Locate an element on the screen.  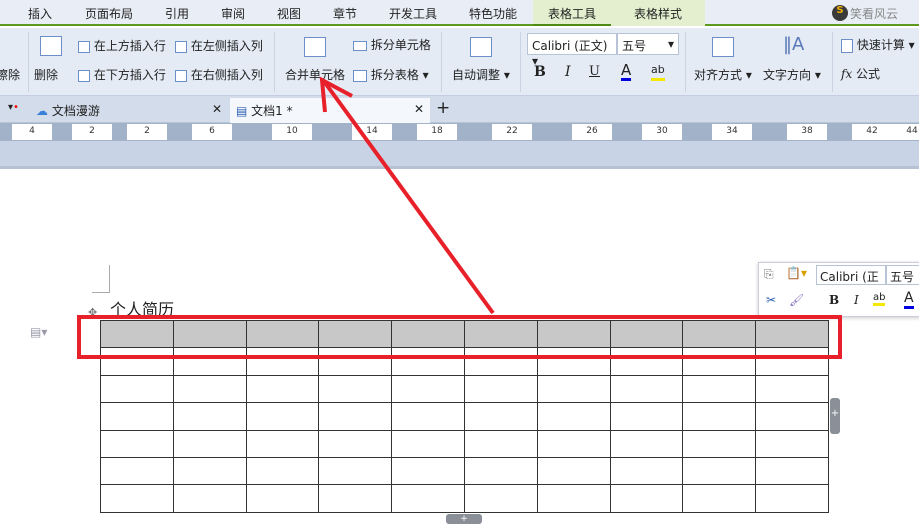
arrow-shaft is located at coordinates (408, 196).